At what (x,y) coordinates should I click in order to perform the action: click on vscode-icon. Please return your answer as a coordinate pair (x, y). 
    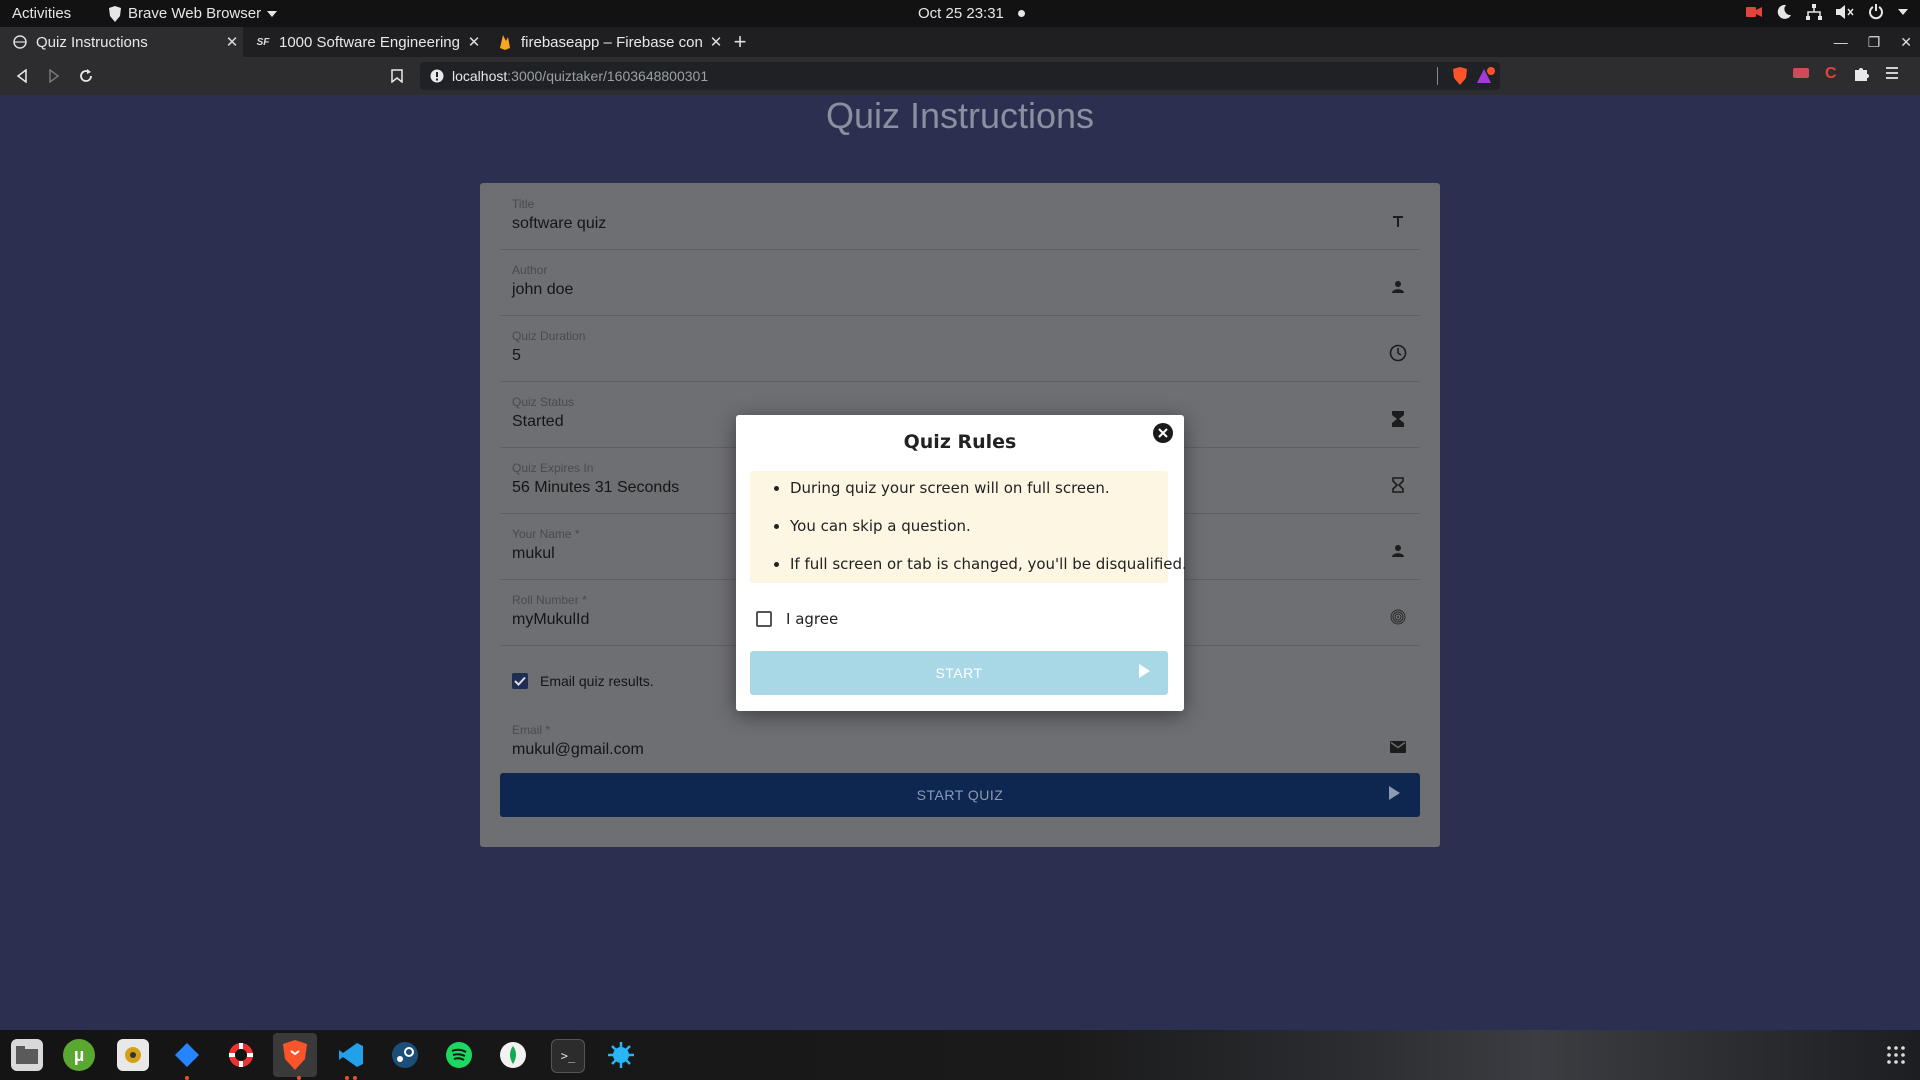
    Looking at the image, I should click on (351, 1055).